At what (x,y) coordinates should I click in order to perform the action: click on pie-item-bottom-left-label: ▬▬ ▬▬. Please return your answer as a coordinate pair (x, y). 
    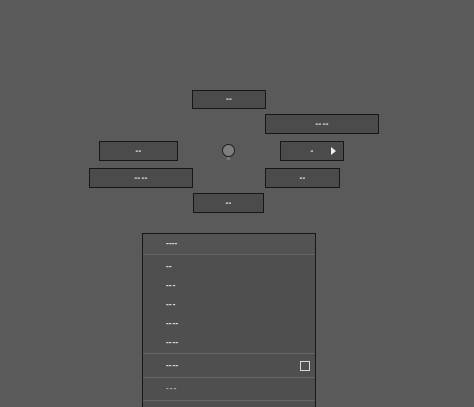
    Looking at the image, I should click on (141, 177).